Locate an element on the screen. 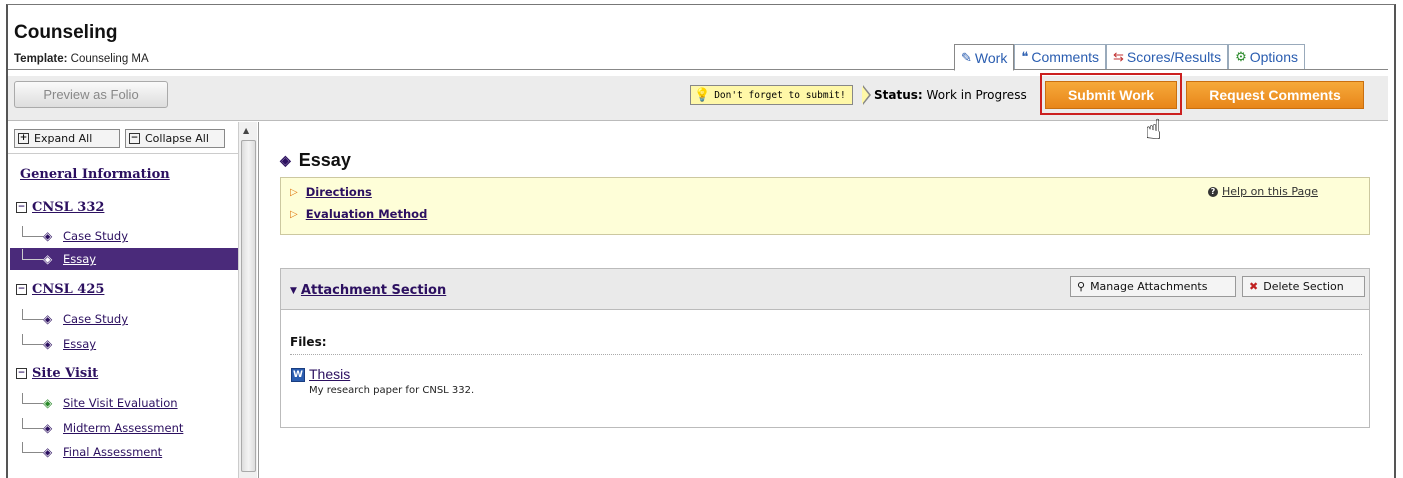  directions-label: Directions is located at coordinates (338, 192).